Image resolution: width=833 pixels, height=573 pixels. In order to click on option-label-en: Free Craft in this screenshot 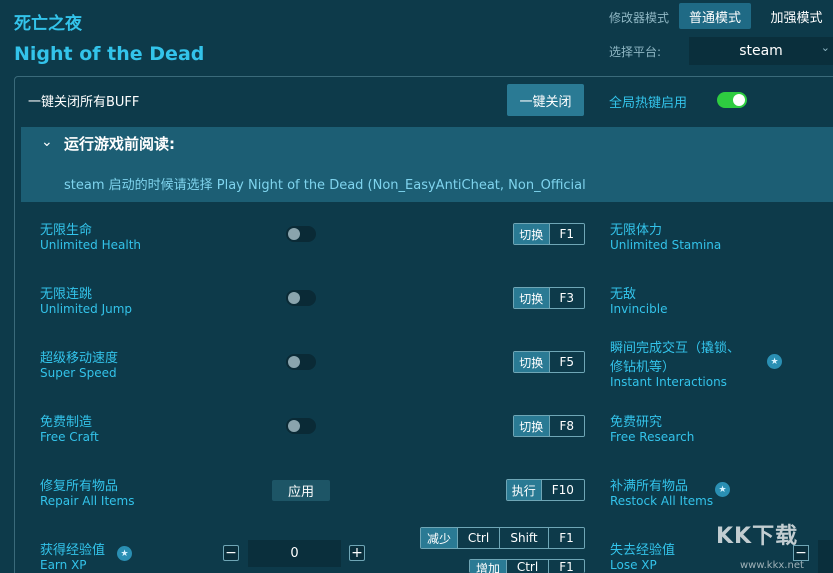, I will do `click(69, 437)`.